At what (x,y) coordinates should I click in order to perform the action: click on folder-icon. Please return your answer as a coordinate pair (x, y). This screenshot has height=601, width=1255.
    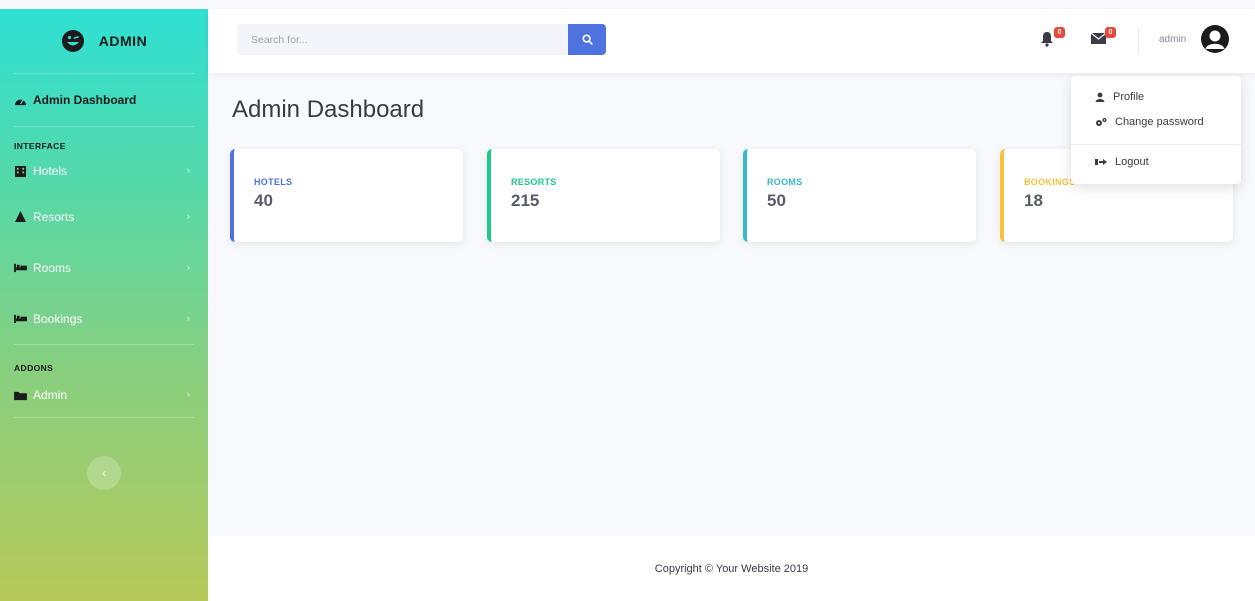
    Looking at the image, I should click on (20, 395).